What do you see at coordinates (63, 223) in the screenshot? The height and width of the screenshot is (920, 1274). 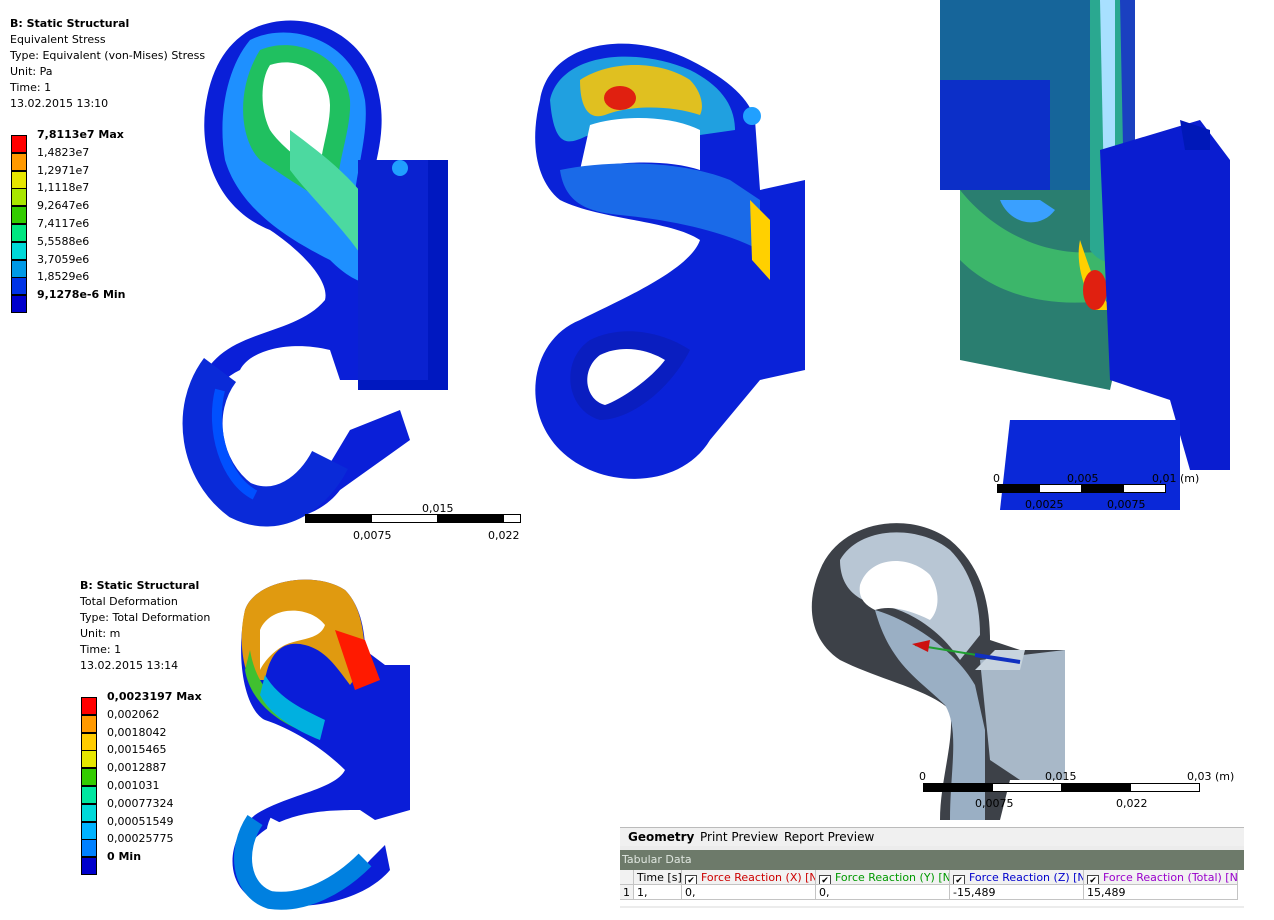 I see `legend-label: 7,4117e6` at bounding box center [63, 223].